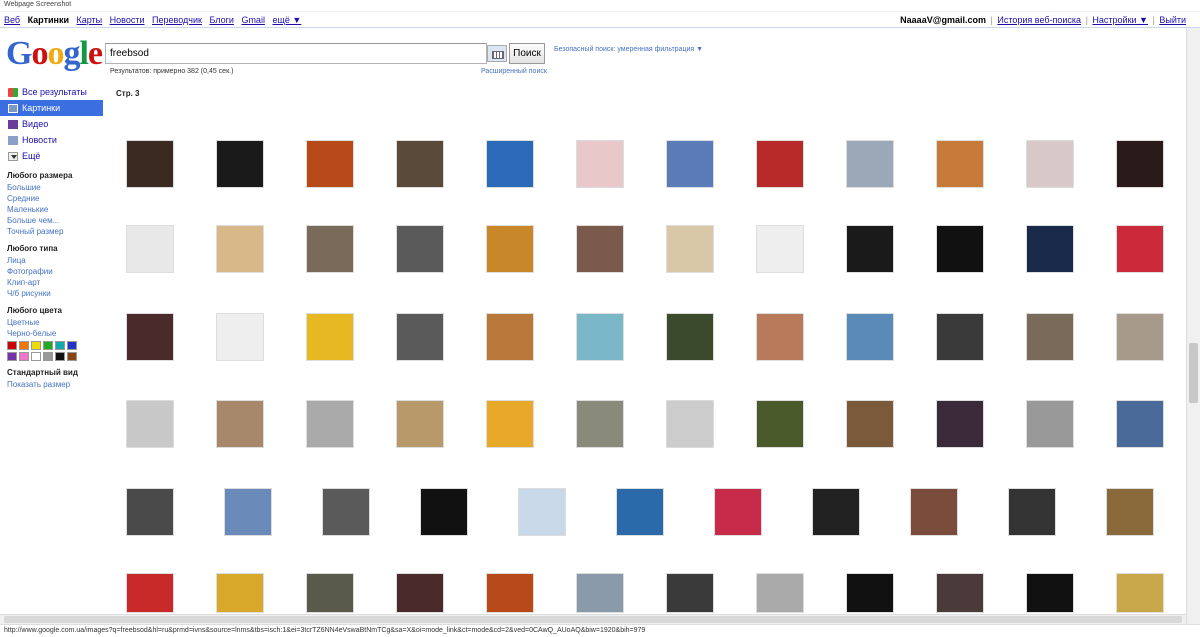  I want to click on sidebar-item-news: Новости, so click(51, 140).